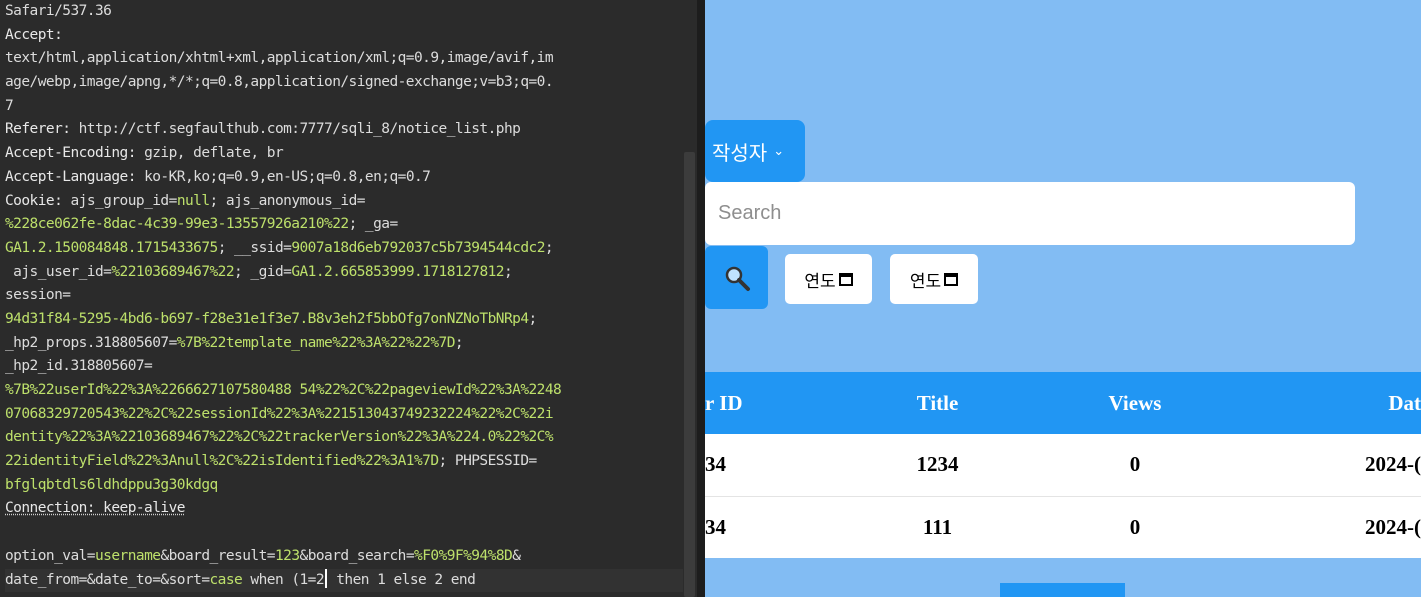 The width and height of the screenshot is (1421, 597). What do you see at coordinates (316, 342) in the screenshot?
I see `editor-token: %7B%22template_name%22%3A%22%22%7D` at bounding box center [316, 342].